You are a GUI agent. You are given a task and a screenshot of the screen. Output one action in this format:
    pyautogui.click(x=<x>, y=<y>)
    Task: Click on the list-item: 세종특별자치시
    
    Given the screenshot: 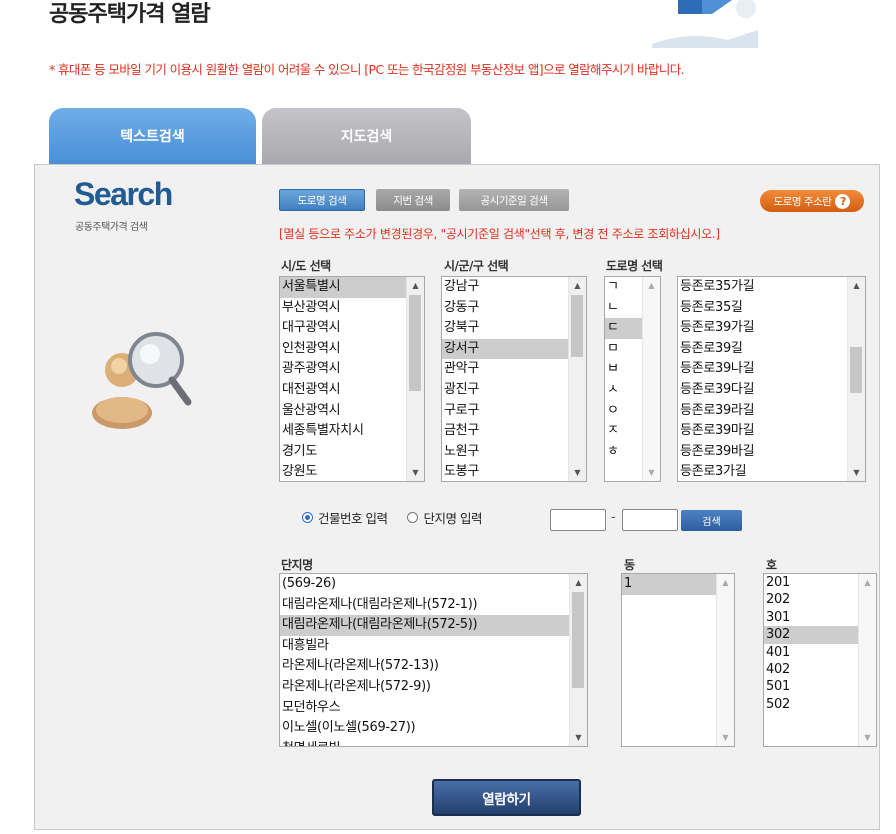 What is the action you would take?
    pyautogui.click(x=352, y=431)
    